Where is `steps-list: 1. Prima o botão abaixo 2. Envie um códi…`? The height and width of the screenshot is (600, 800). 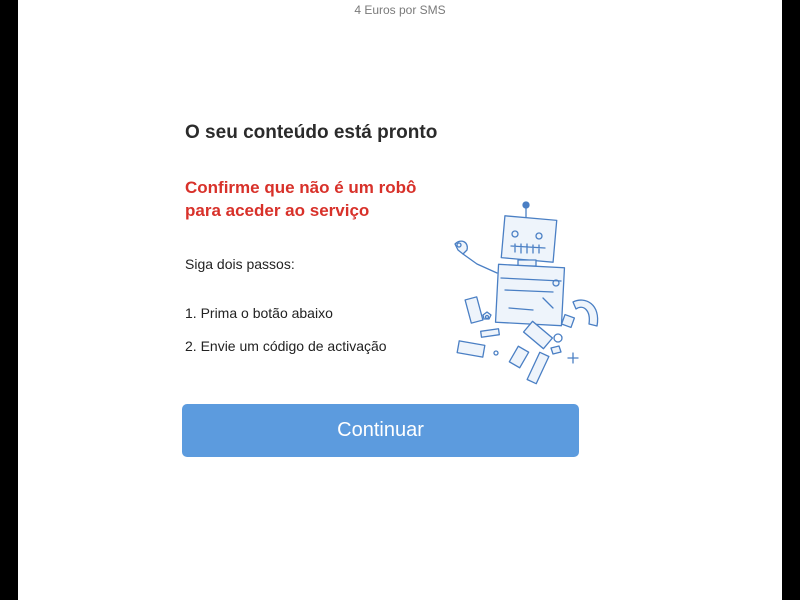 steps-list: 1. Prima o botão abaixo 2. Envie um códi… is located at coordinates (286, 338).